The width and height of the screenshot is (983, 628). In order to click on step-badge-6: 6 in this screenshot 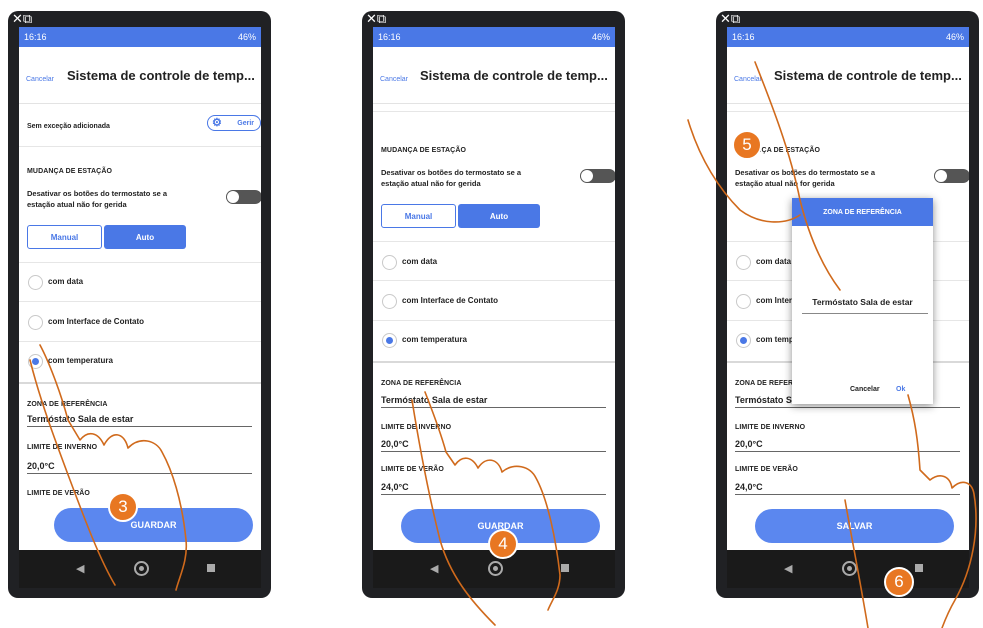, I will do `click(899, 582)`.